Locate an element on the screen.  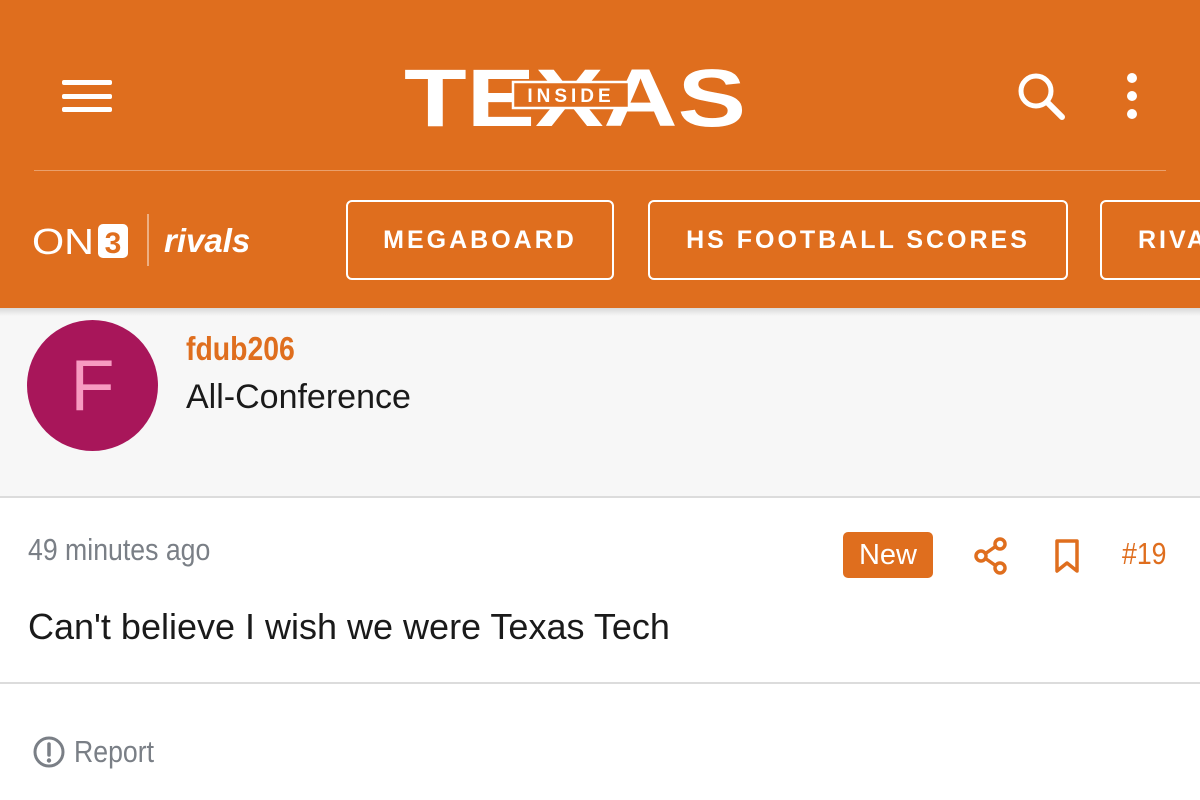
bookmark-icon is located at coordinates (1067, 556).